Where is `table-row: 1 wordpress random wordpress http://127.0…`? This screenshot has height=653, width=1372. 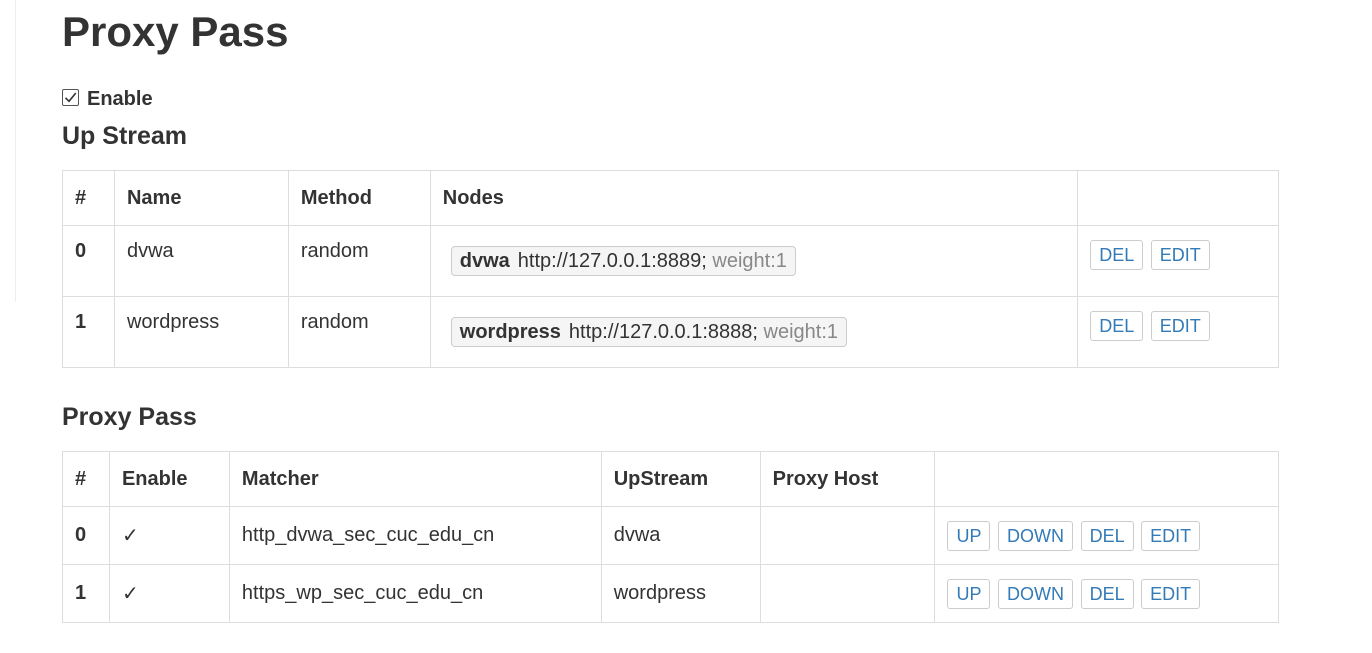
table-row: 1 wordpress random wordpress http://127.0… is located at coordinates (670, 332).